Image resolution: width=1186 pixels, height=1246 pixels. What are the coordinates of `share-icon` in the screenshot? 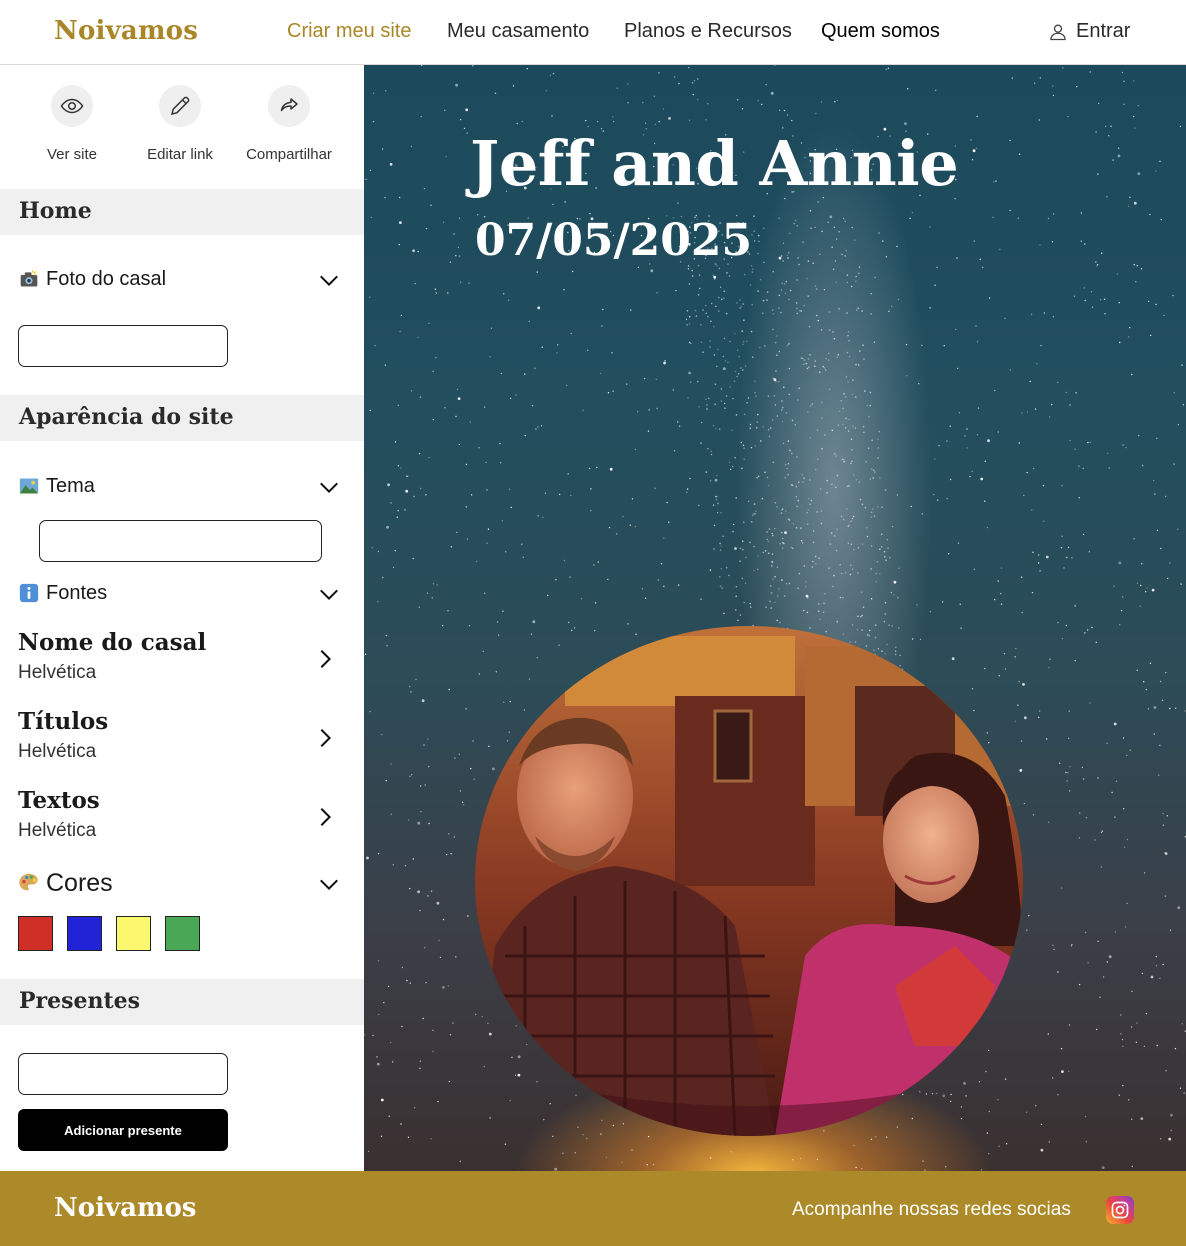 It's located at (289, 105).